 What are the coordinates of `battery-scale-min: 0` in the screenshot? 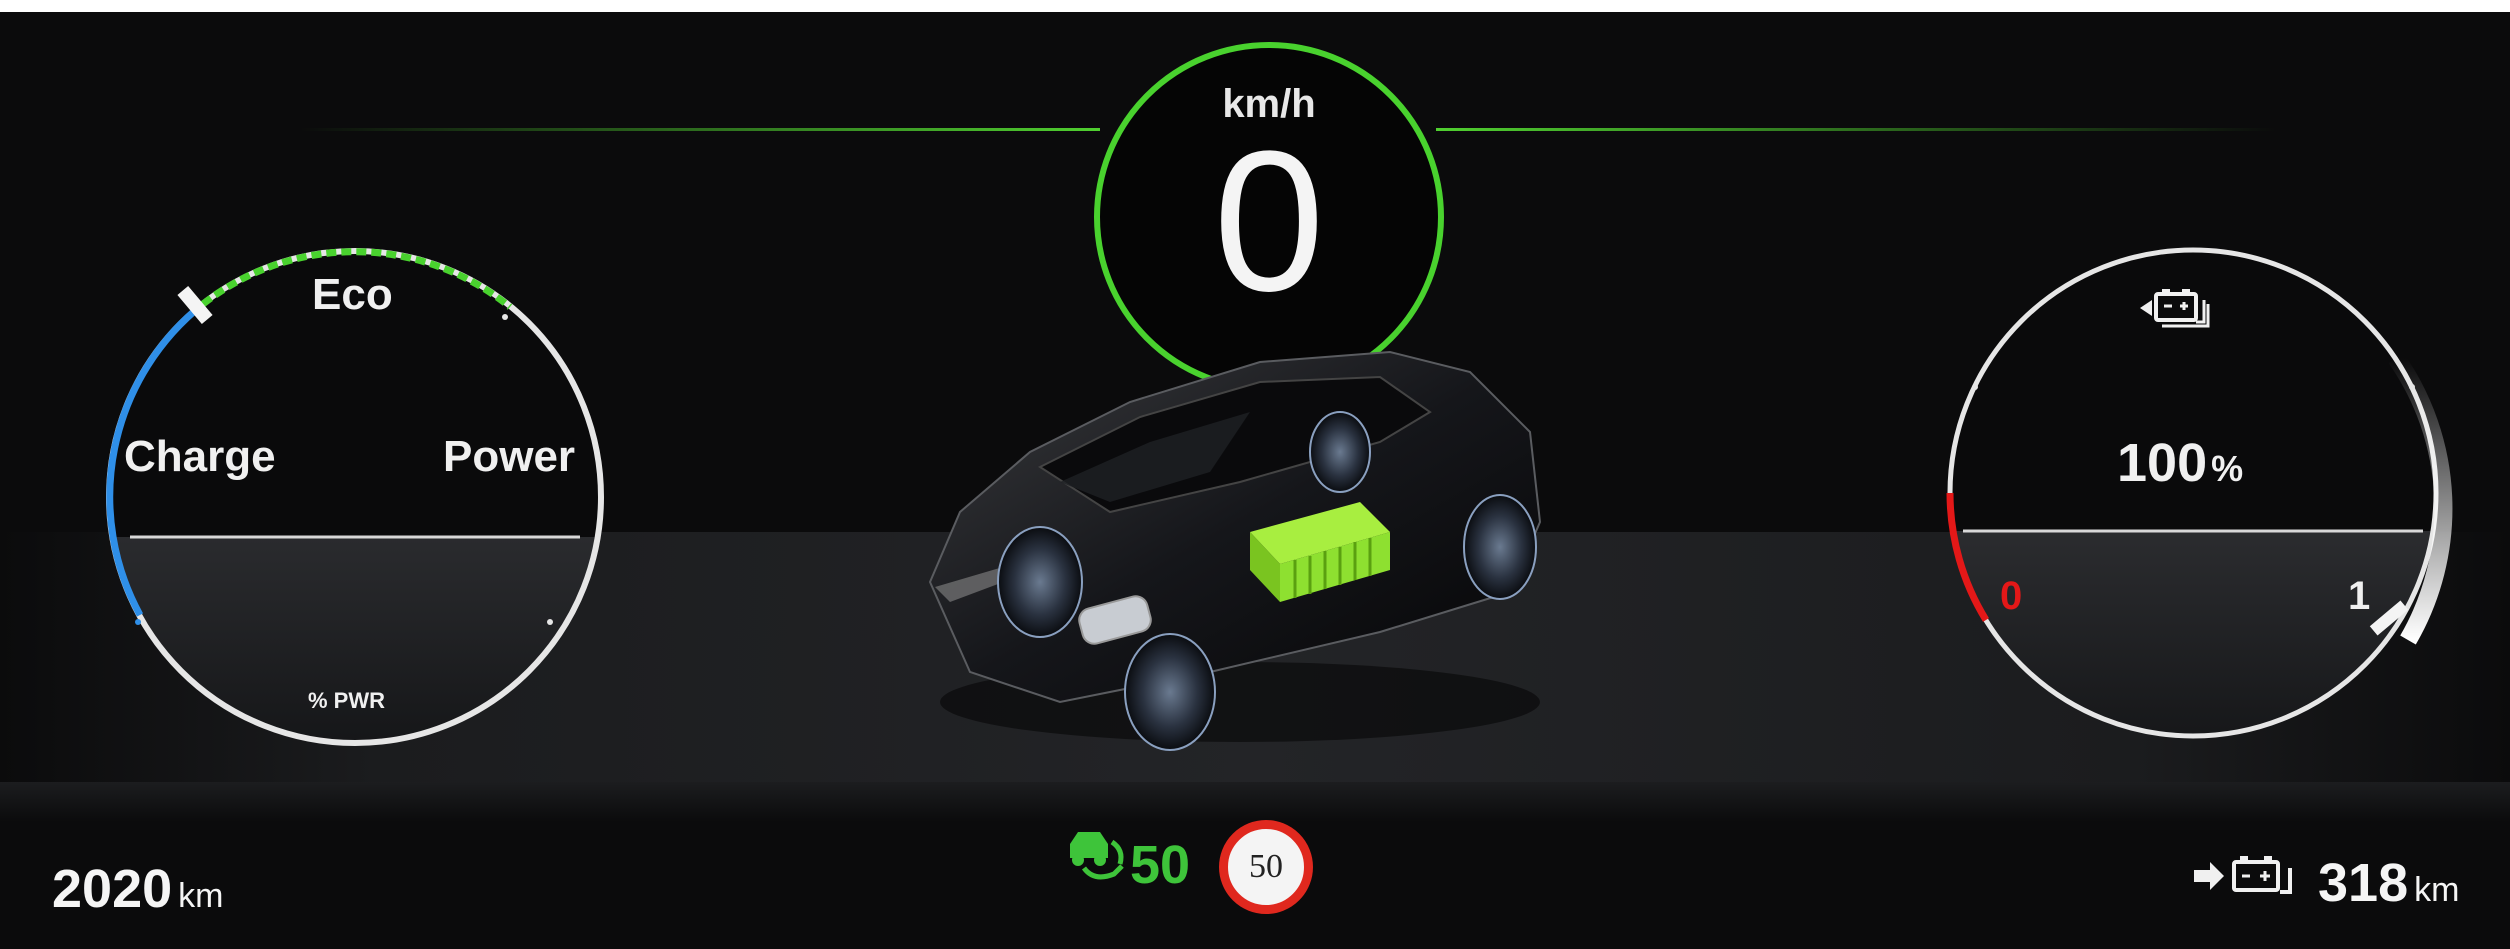 It's located at (2011, 596).